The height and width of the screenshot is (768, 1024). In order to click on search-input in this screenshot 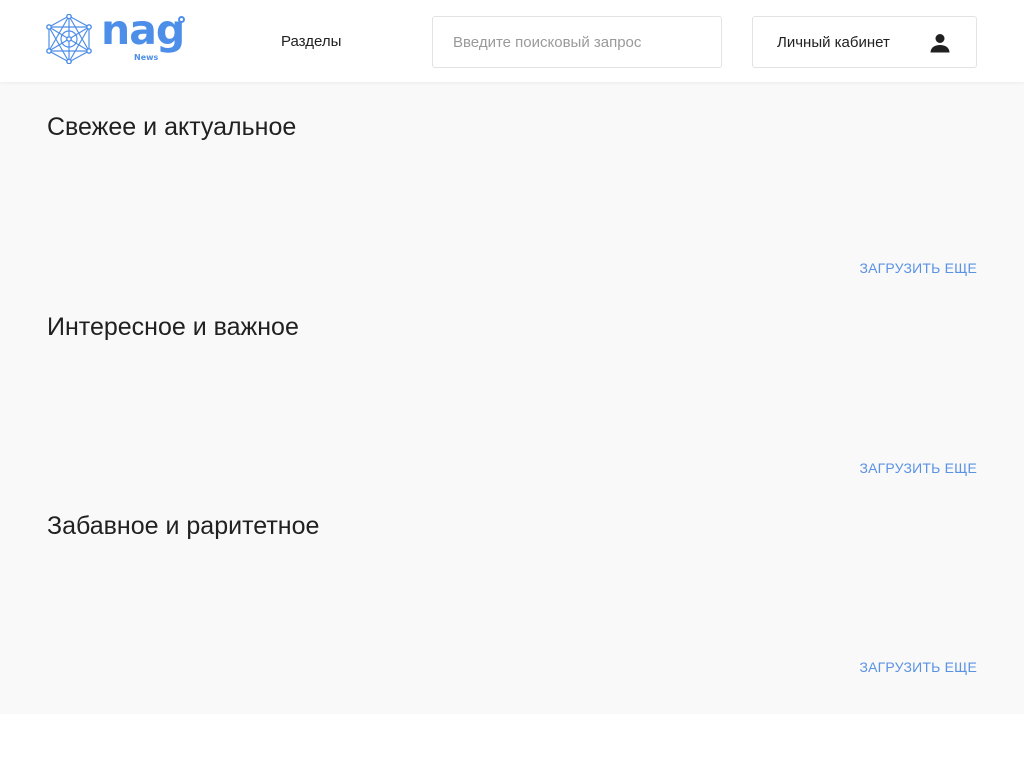, I will do `click(577, 42)`.